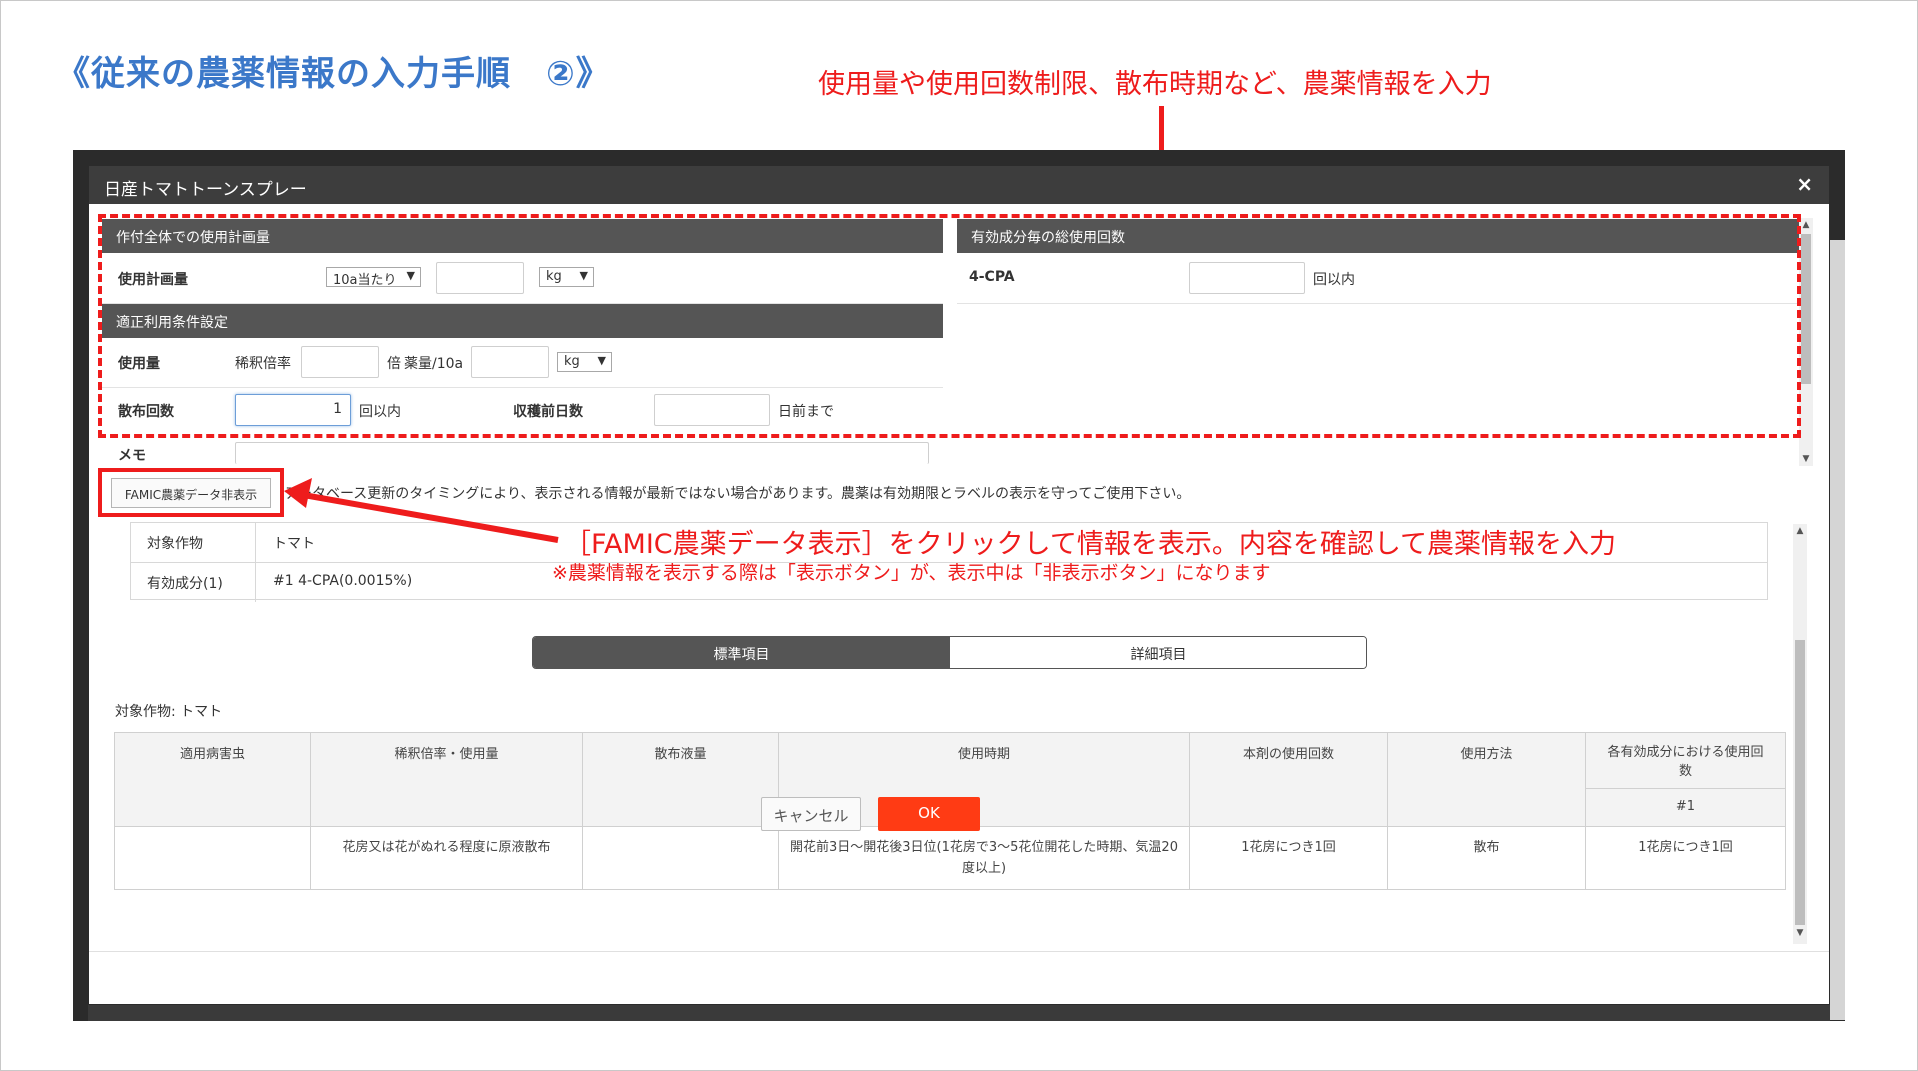 This screenshot has height=1071, width=1918. Describe the element at coordinates (298, 493) in the screenshot. I see `arrow-left-icon` at that location.